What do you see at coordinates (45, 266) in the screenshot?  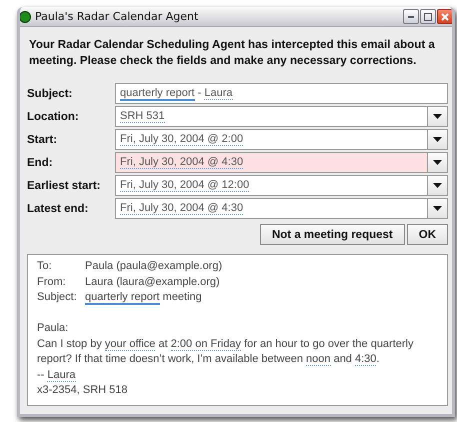 I see `header-label: To:` at bounding box center [45, 266].